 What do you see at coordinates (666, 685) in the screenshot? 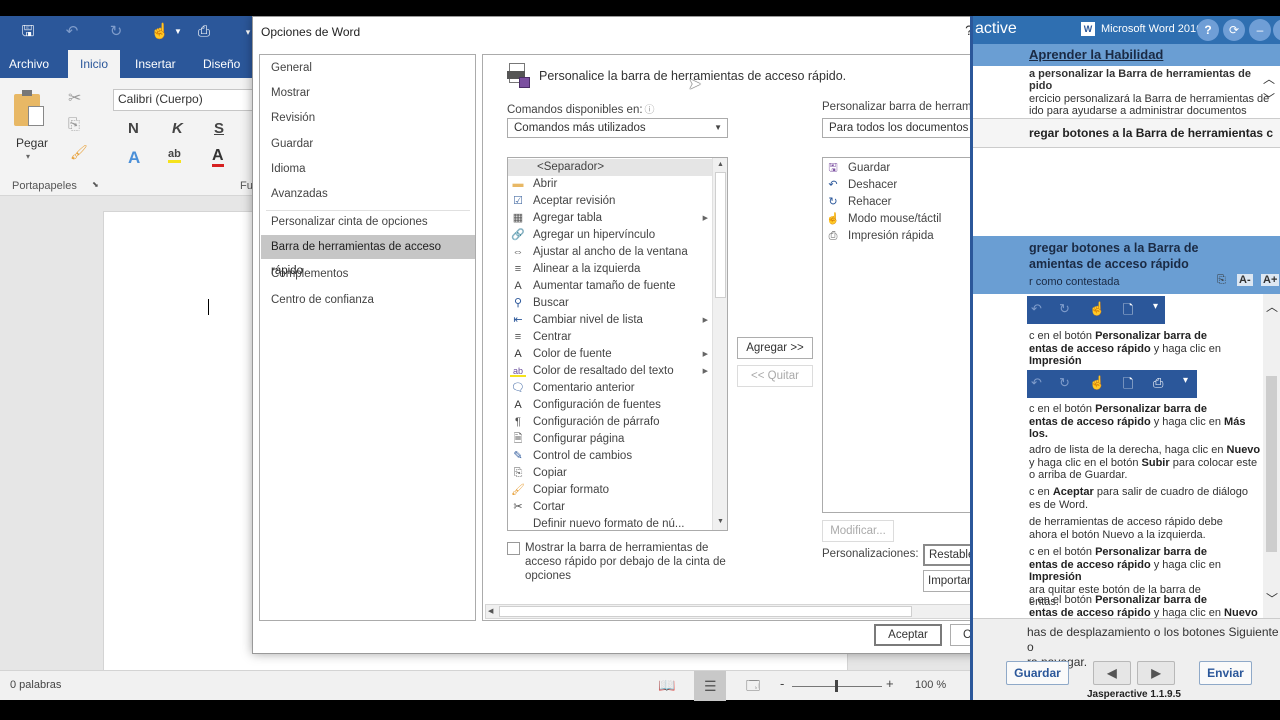
I see `read-mode-icon: 📖` at bounding box center [666, 685].